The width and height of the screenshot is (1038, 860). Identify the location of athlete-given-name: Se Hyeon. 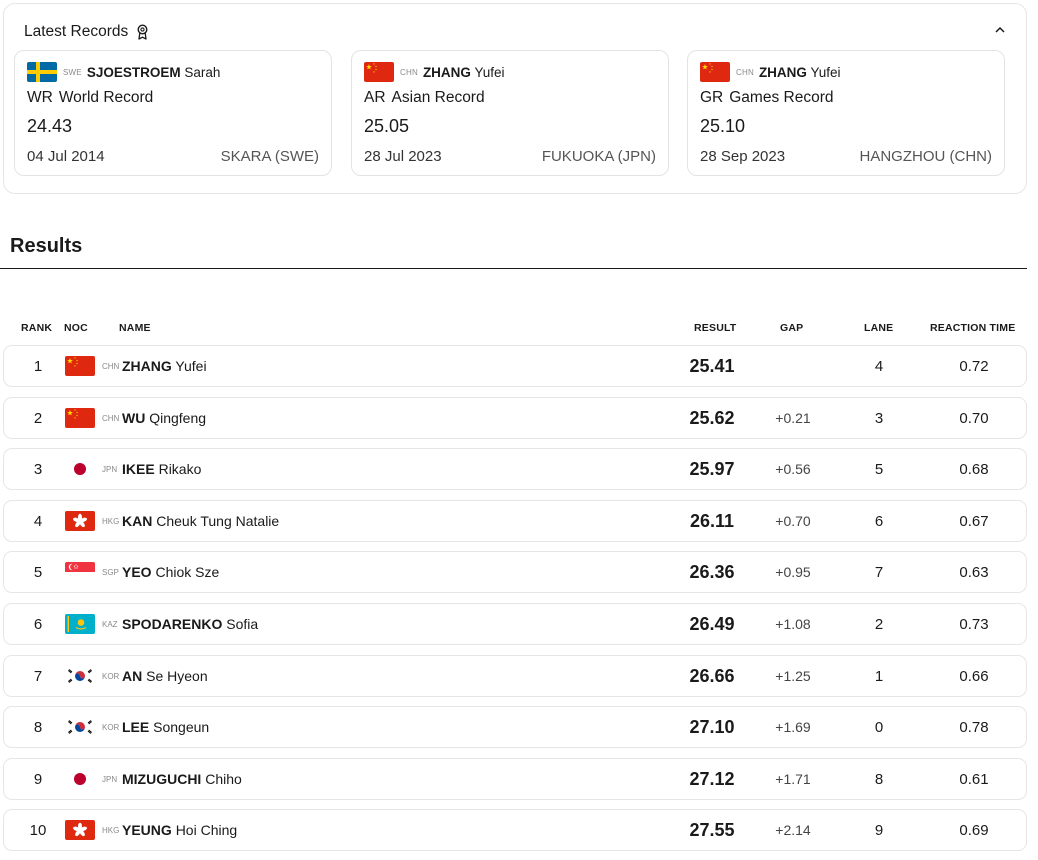
(177, 675).